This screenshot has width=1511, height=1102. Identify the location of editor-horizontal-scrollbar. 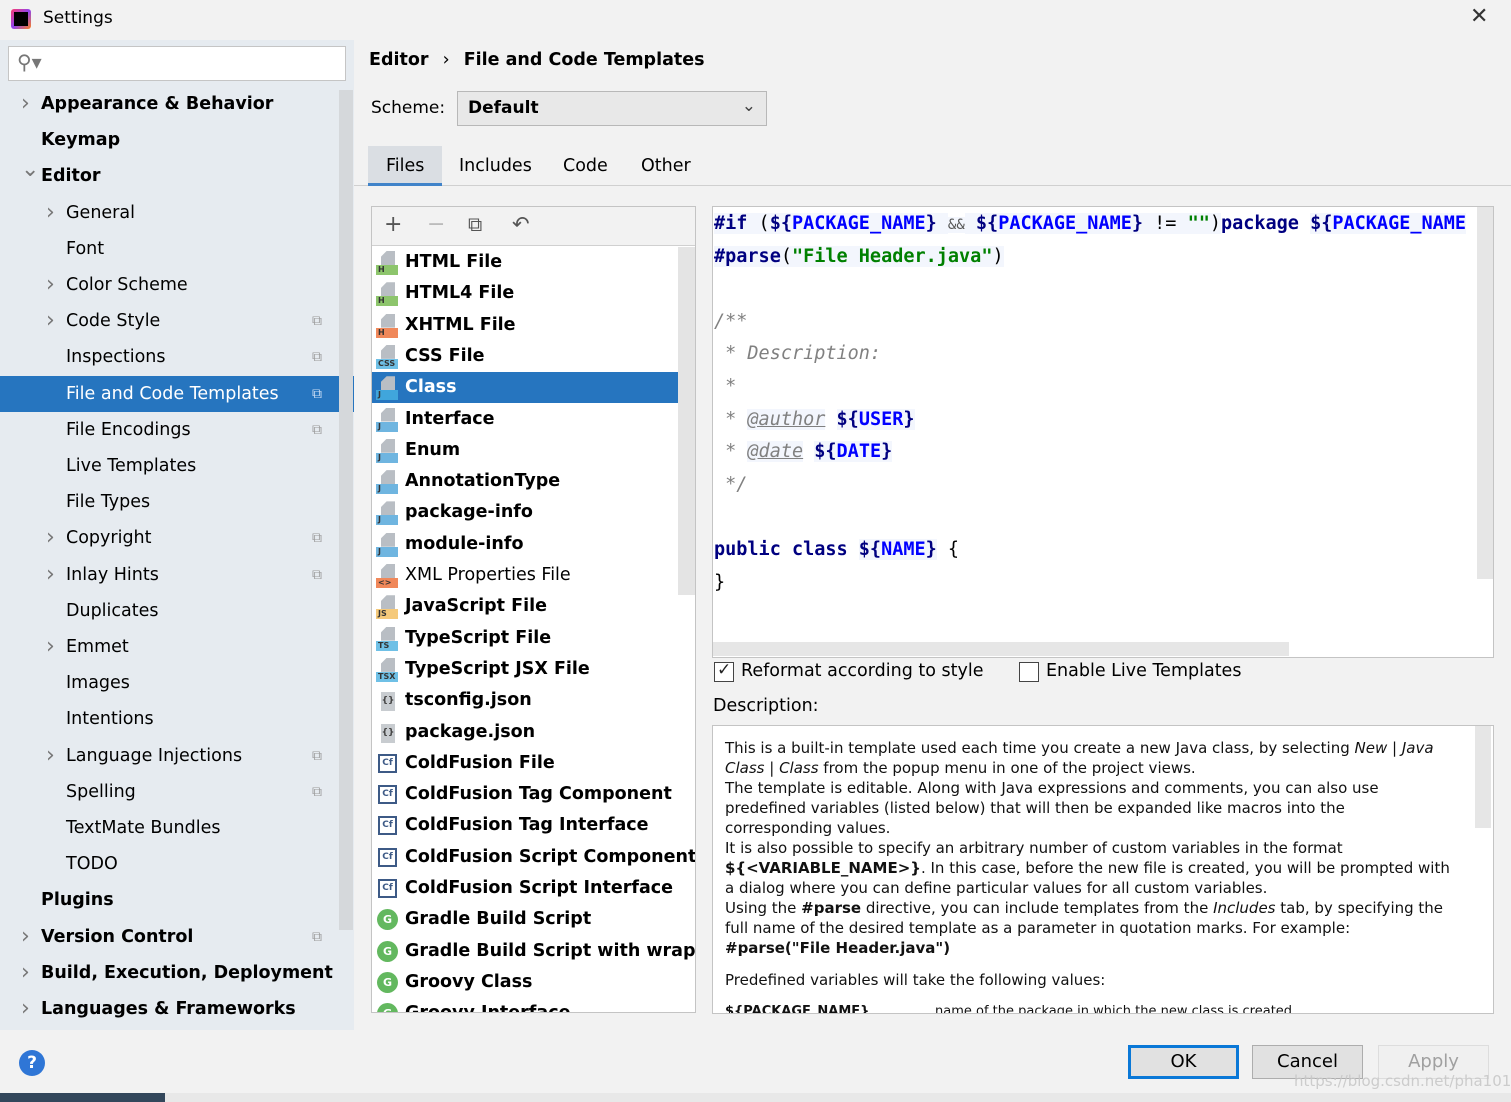
(1001, 649).